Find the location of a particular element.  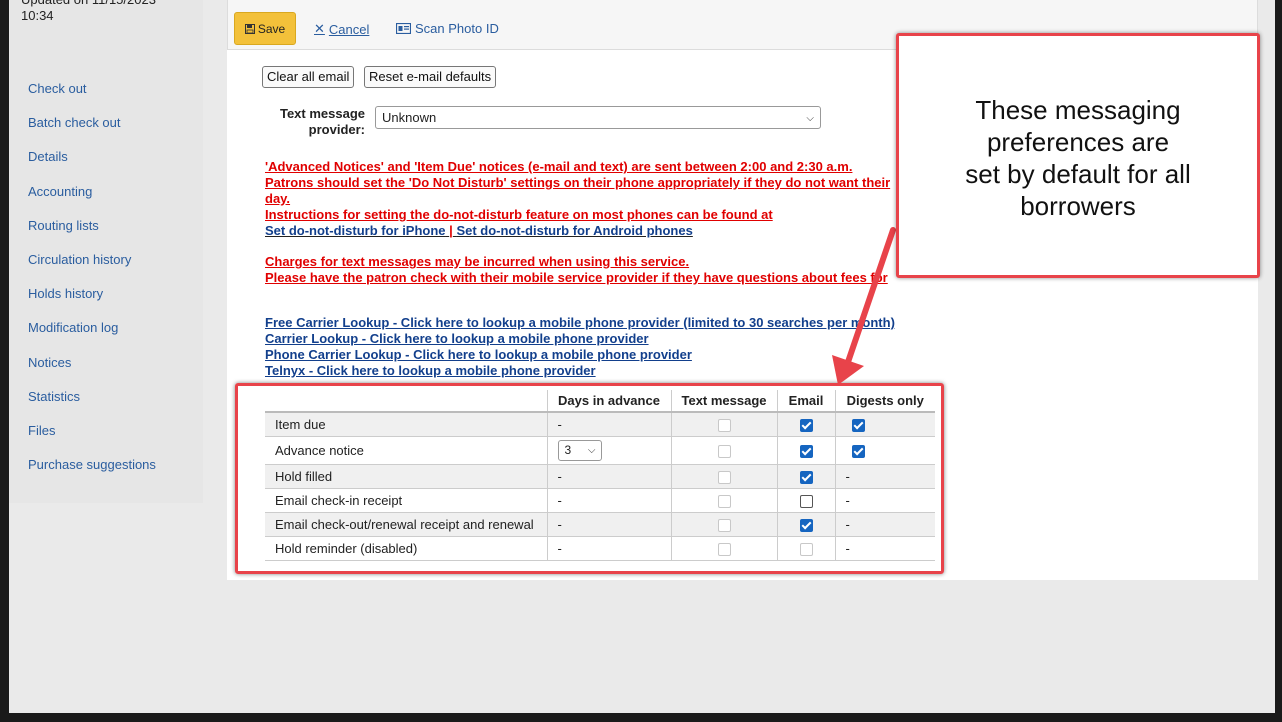

provider-selected-value: Unknown is located at coordinates (409, 117).